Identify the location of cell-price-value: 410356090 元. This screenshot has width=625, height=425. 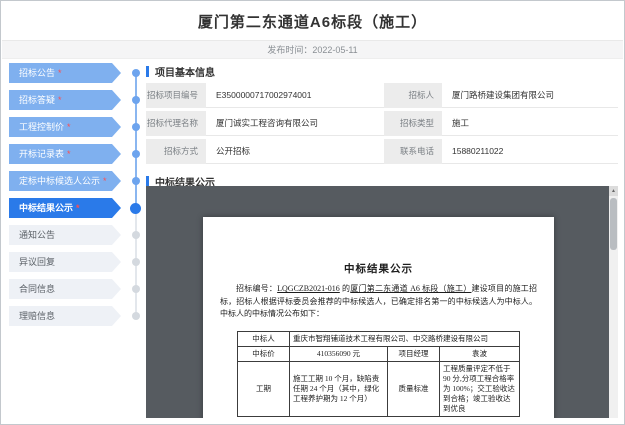
(338, 353).